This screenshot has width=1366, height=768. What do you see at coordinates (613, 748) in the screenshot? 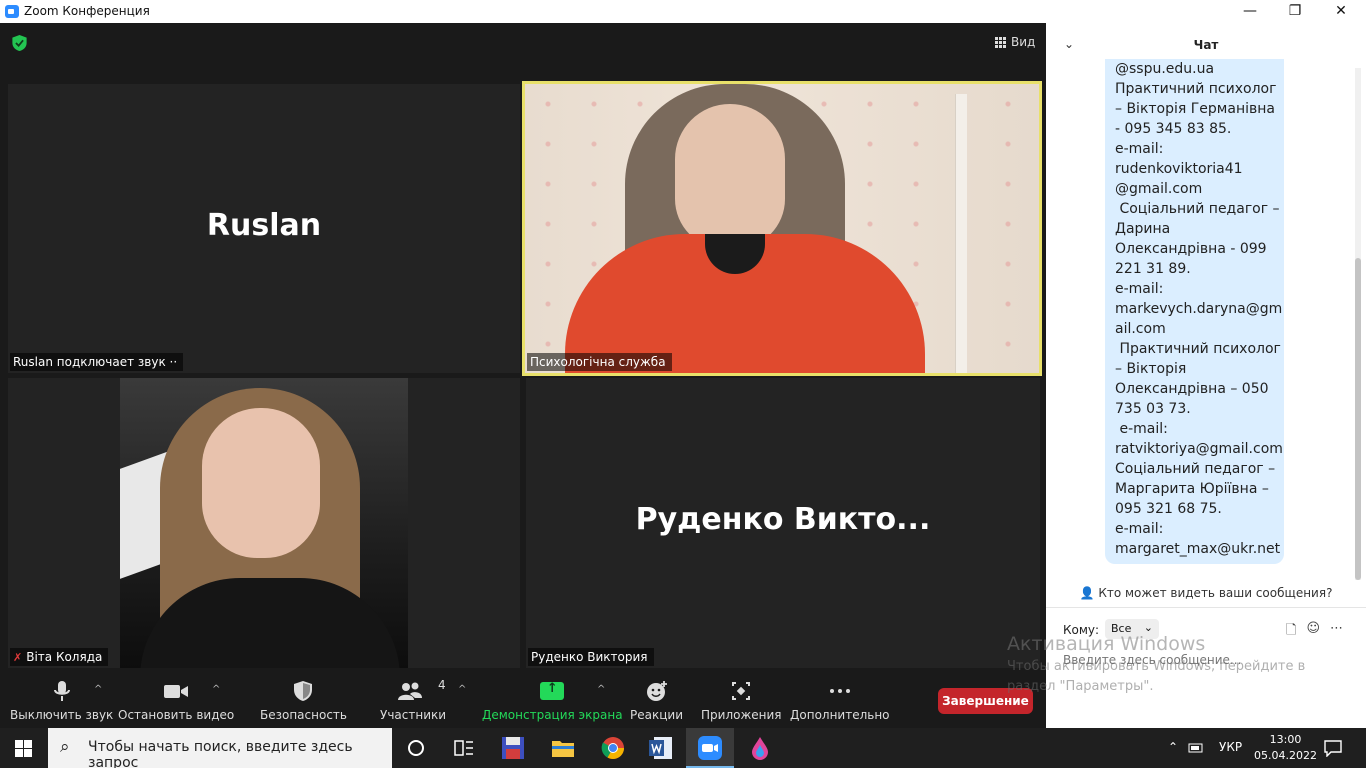
I see `chrome-icon` at bounding box center [613, 748].